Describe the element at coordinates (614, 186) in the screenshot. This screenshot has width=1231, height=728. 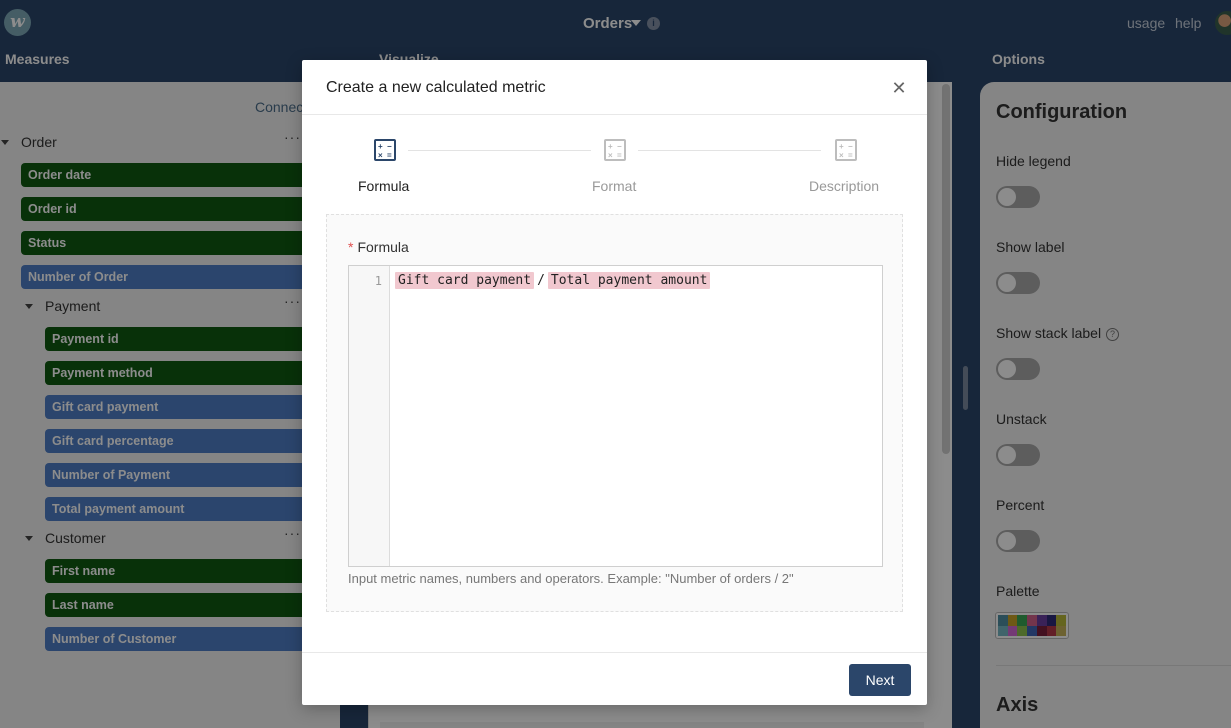
I see `step-format: Format` at that location.